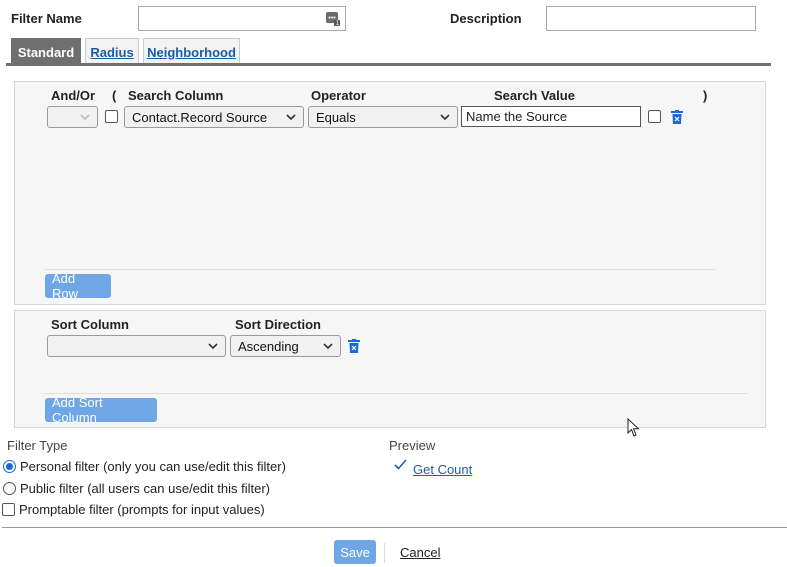  I want to click on footer-divider, so click(394, 527).